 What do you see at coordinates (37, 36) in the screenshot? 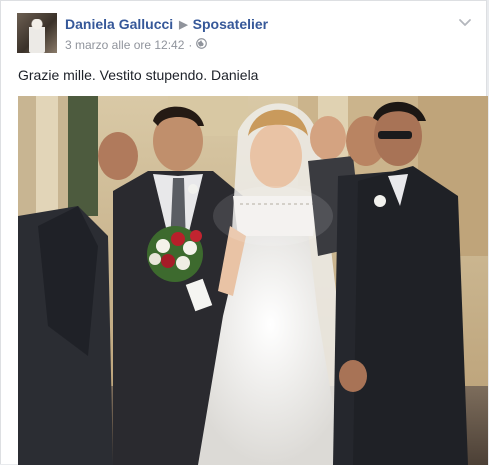
I see `avatar-dress-shape` at bounding box center [37, 36].